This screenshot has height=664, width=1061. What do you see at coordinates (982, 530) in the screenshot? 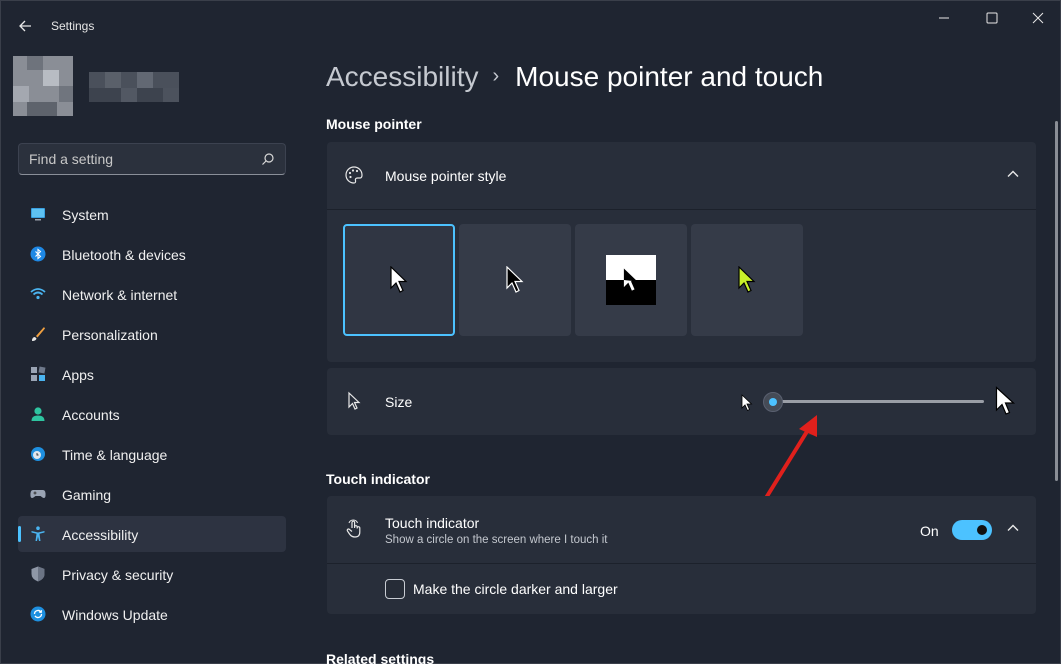
I see `toggle-knob` at bounding box center [982, 530].